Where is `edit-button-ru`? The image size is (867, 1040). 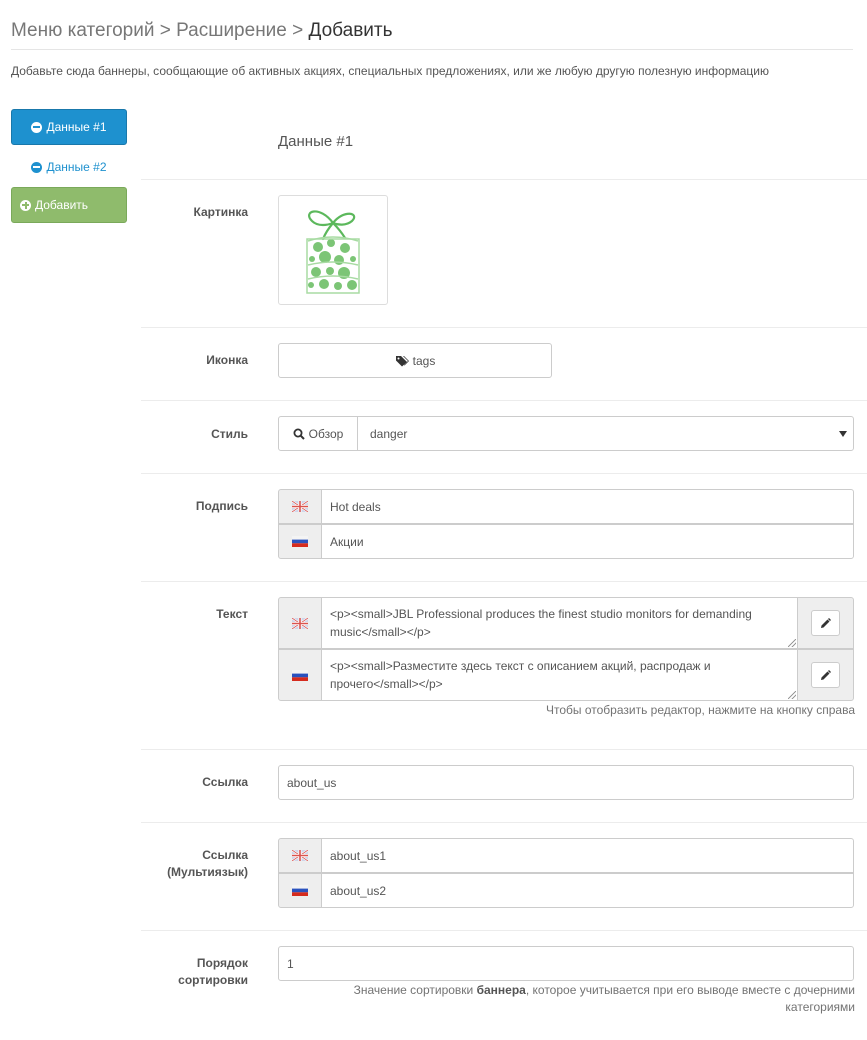 edit-button-ru is located at coordinates (825, 675).